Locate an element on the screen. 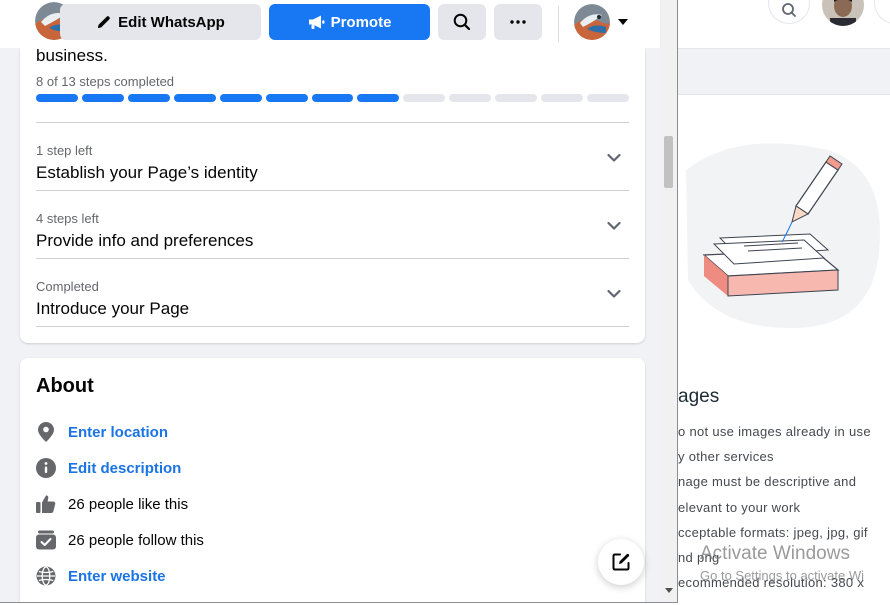  step-status: 4 steps left is located at coordinates (67, 218).